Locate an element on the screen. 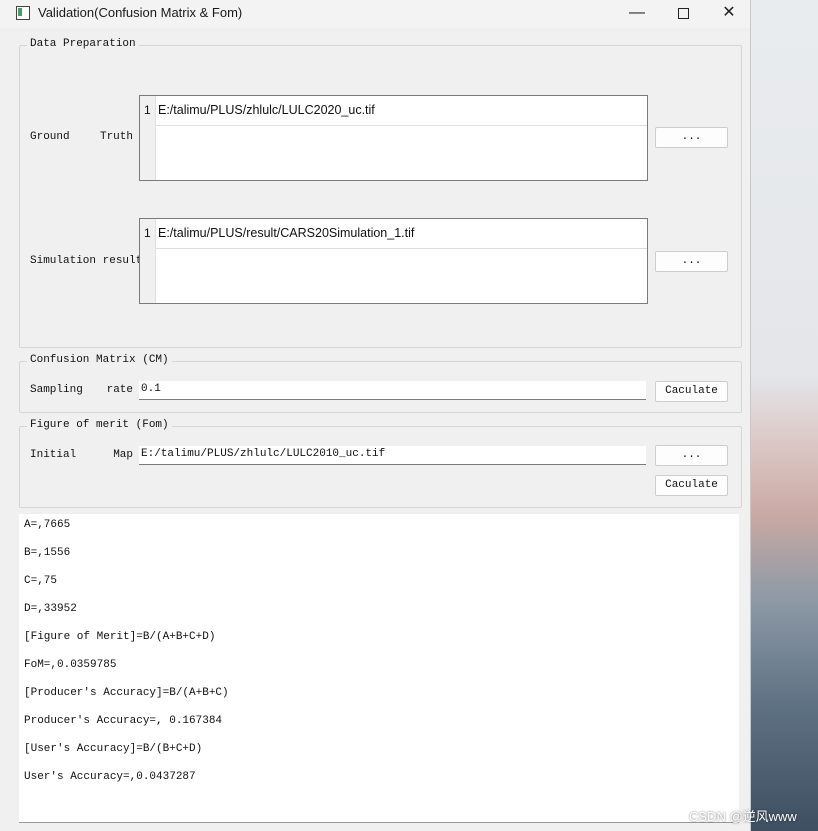 This screenshot has width=818, height=831. ground-truth-label-word-2: Truth is located at coordinates (116, 137).